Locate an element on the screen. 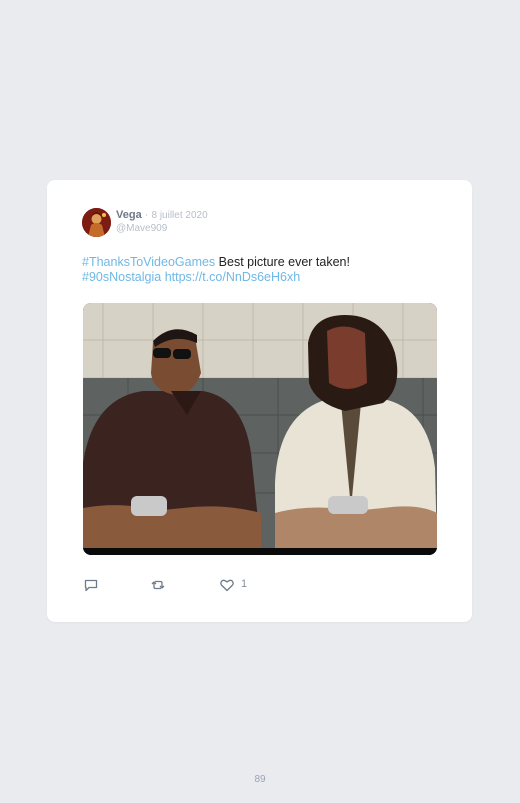 Image resolution: width=520 pixels, height=803 pixels. tweet-actions: 1 is located at coordinates (183, 585).